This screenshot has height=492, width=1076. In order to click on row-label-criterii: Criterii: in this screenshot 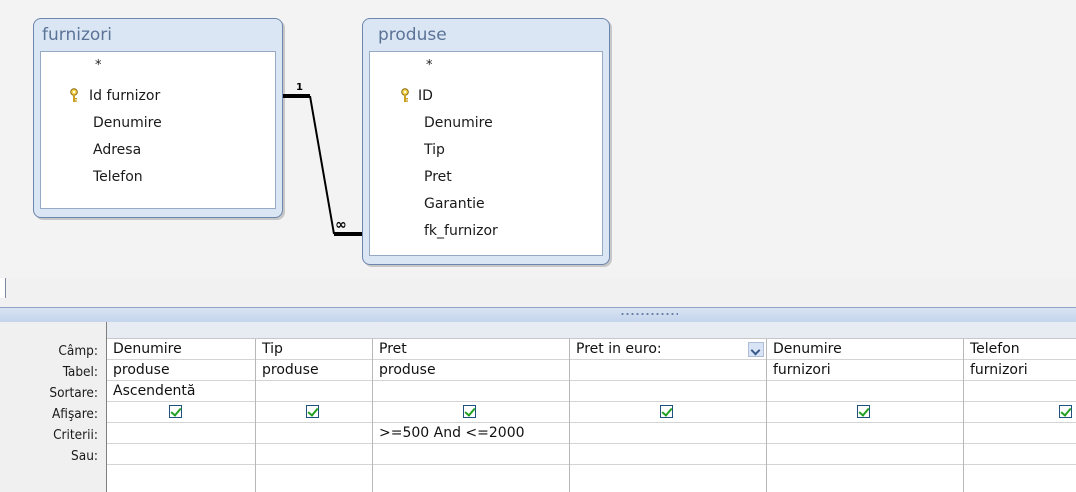, I will do `click(75, 435)`.